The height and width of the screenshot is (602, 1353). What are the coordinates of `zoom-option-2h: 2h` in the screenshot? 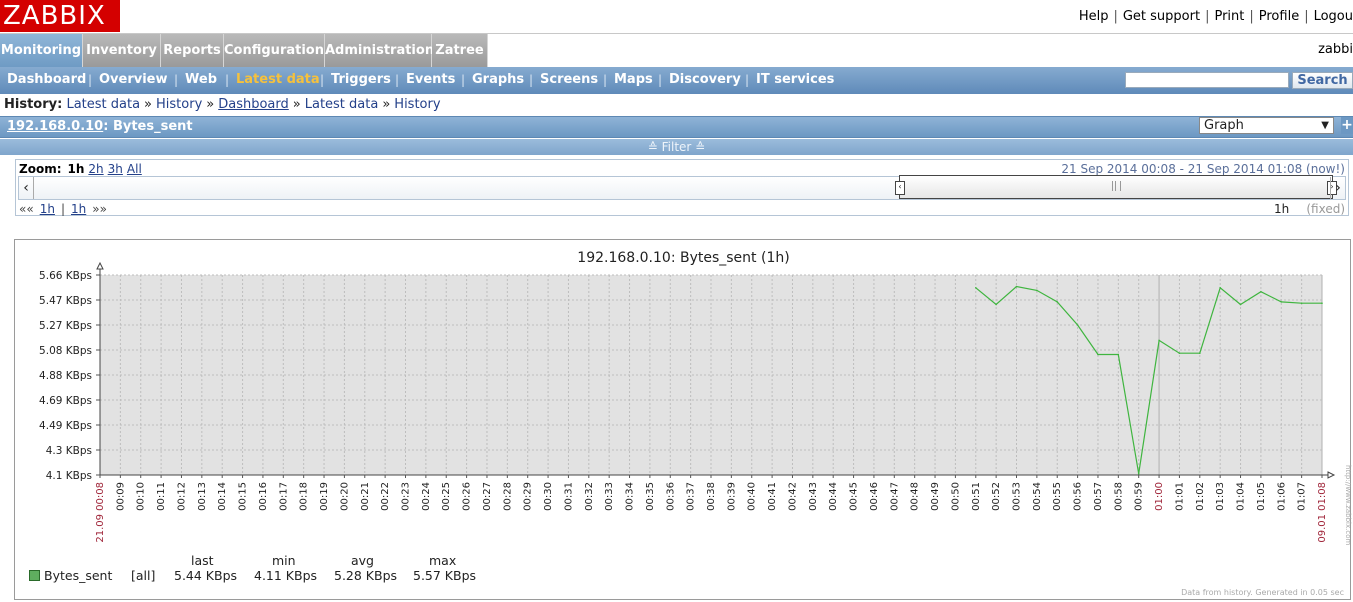 It's located at (95, 169).